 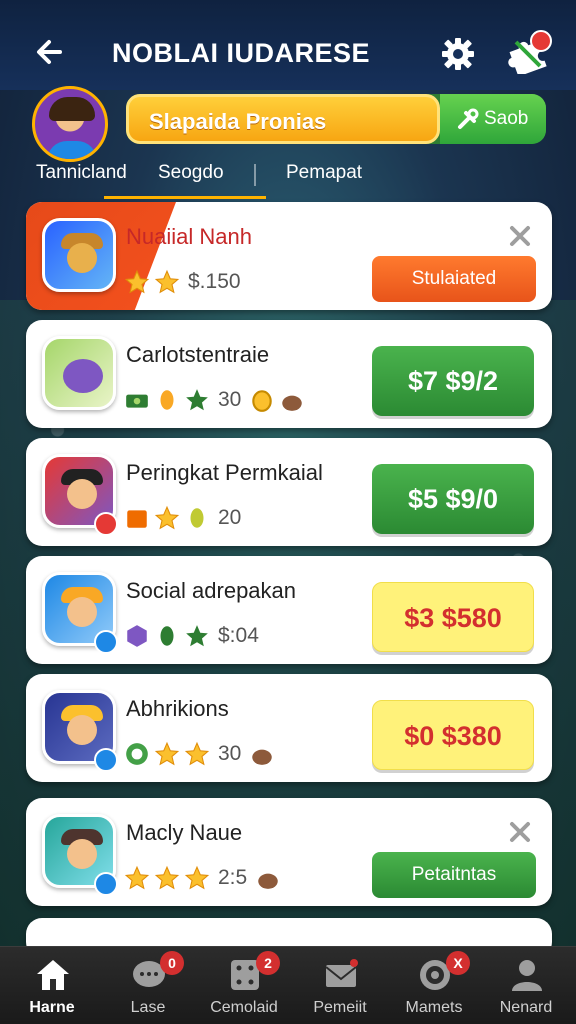 What do you see at coordinates (185, 197) in the screenshot?
I see `tab-active-indicator` at bounding box center [185, 197].